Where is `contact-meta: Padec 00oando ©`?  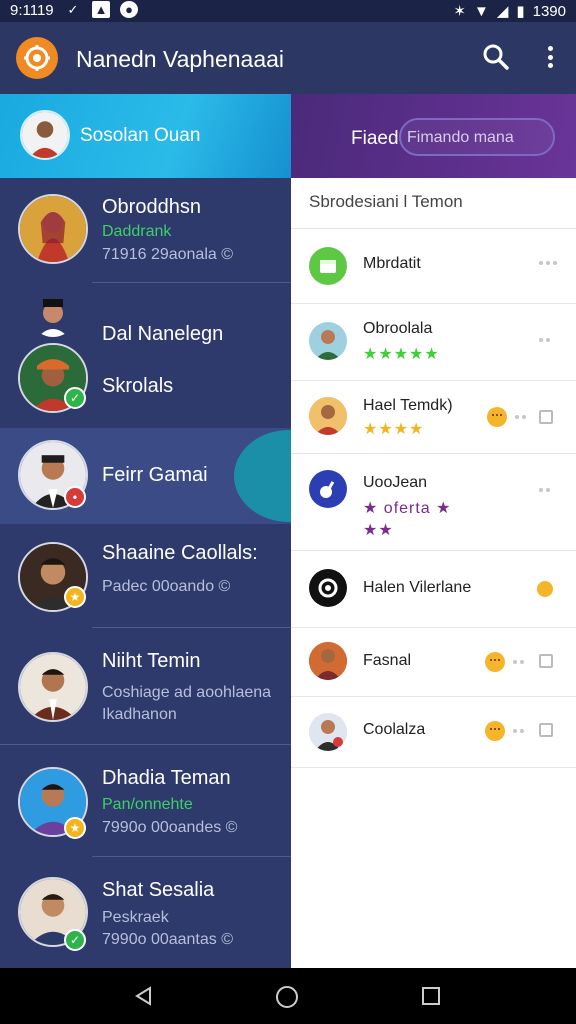 contact-meta: Padec 00oando © is located at coordinates (166, 586).